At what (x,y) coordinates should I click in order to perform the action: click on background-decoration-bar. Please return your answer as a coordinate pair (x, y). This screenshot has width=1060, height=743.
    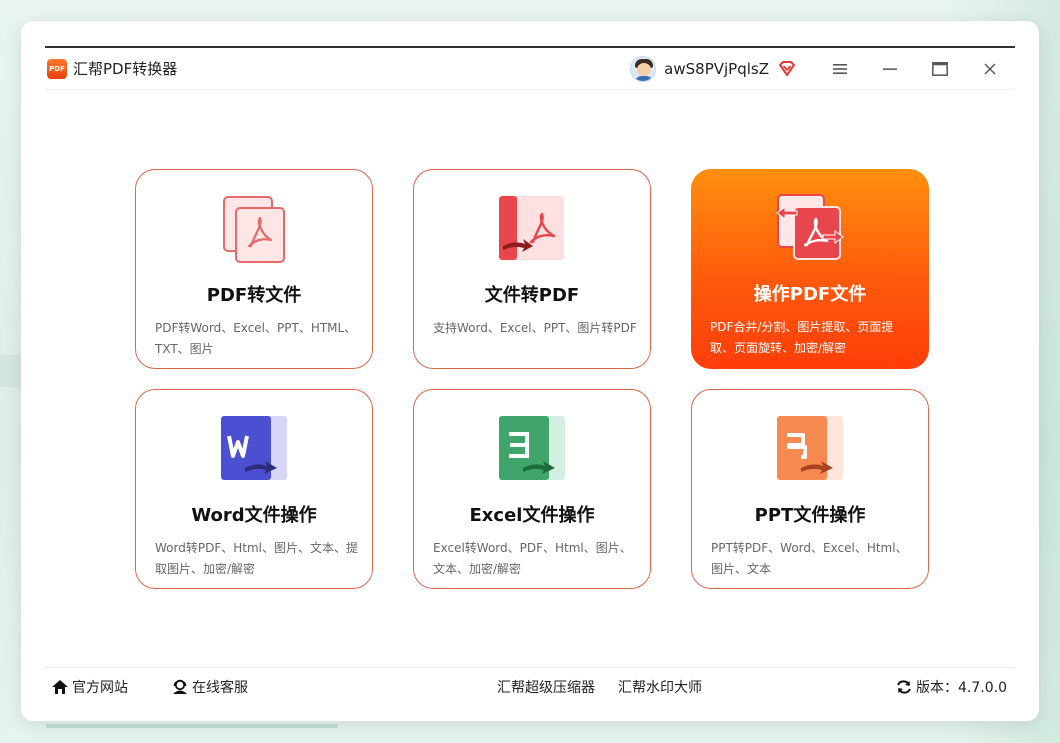
    Looking at the image, I should click on (192, 726).